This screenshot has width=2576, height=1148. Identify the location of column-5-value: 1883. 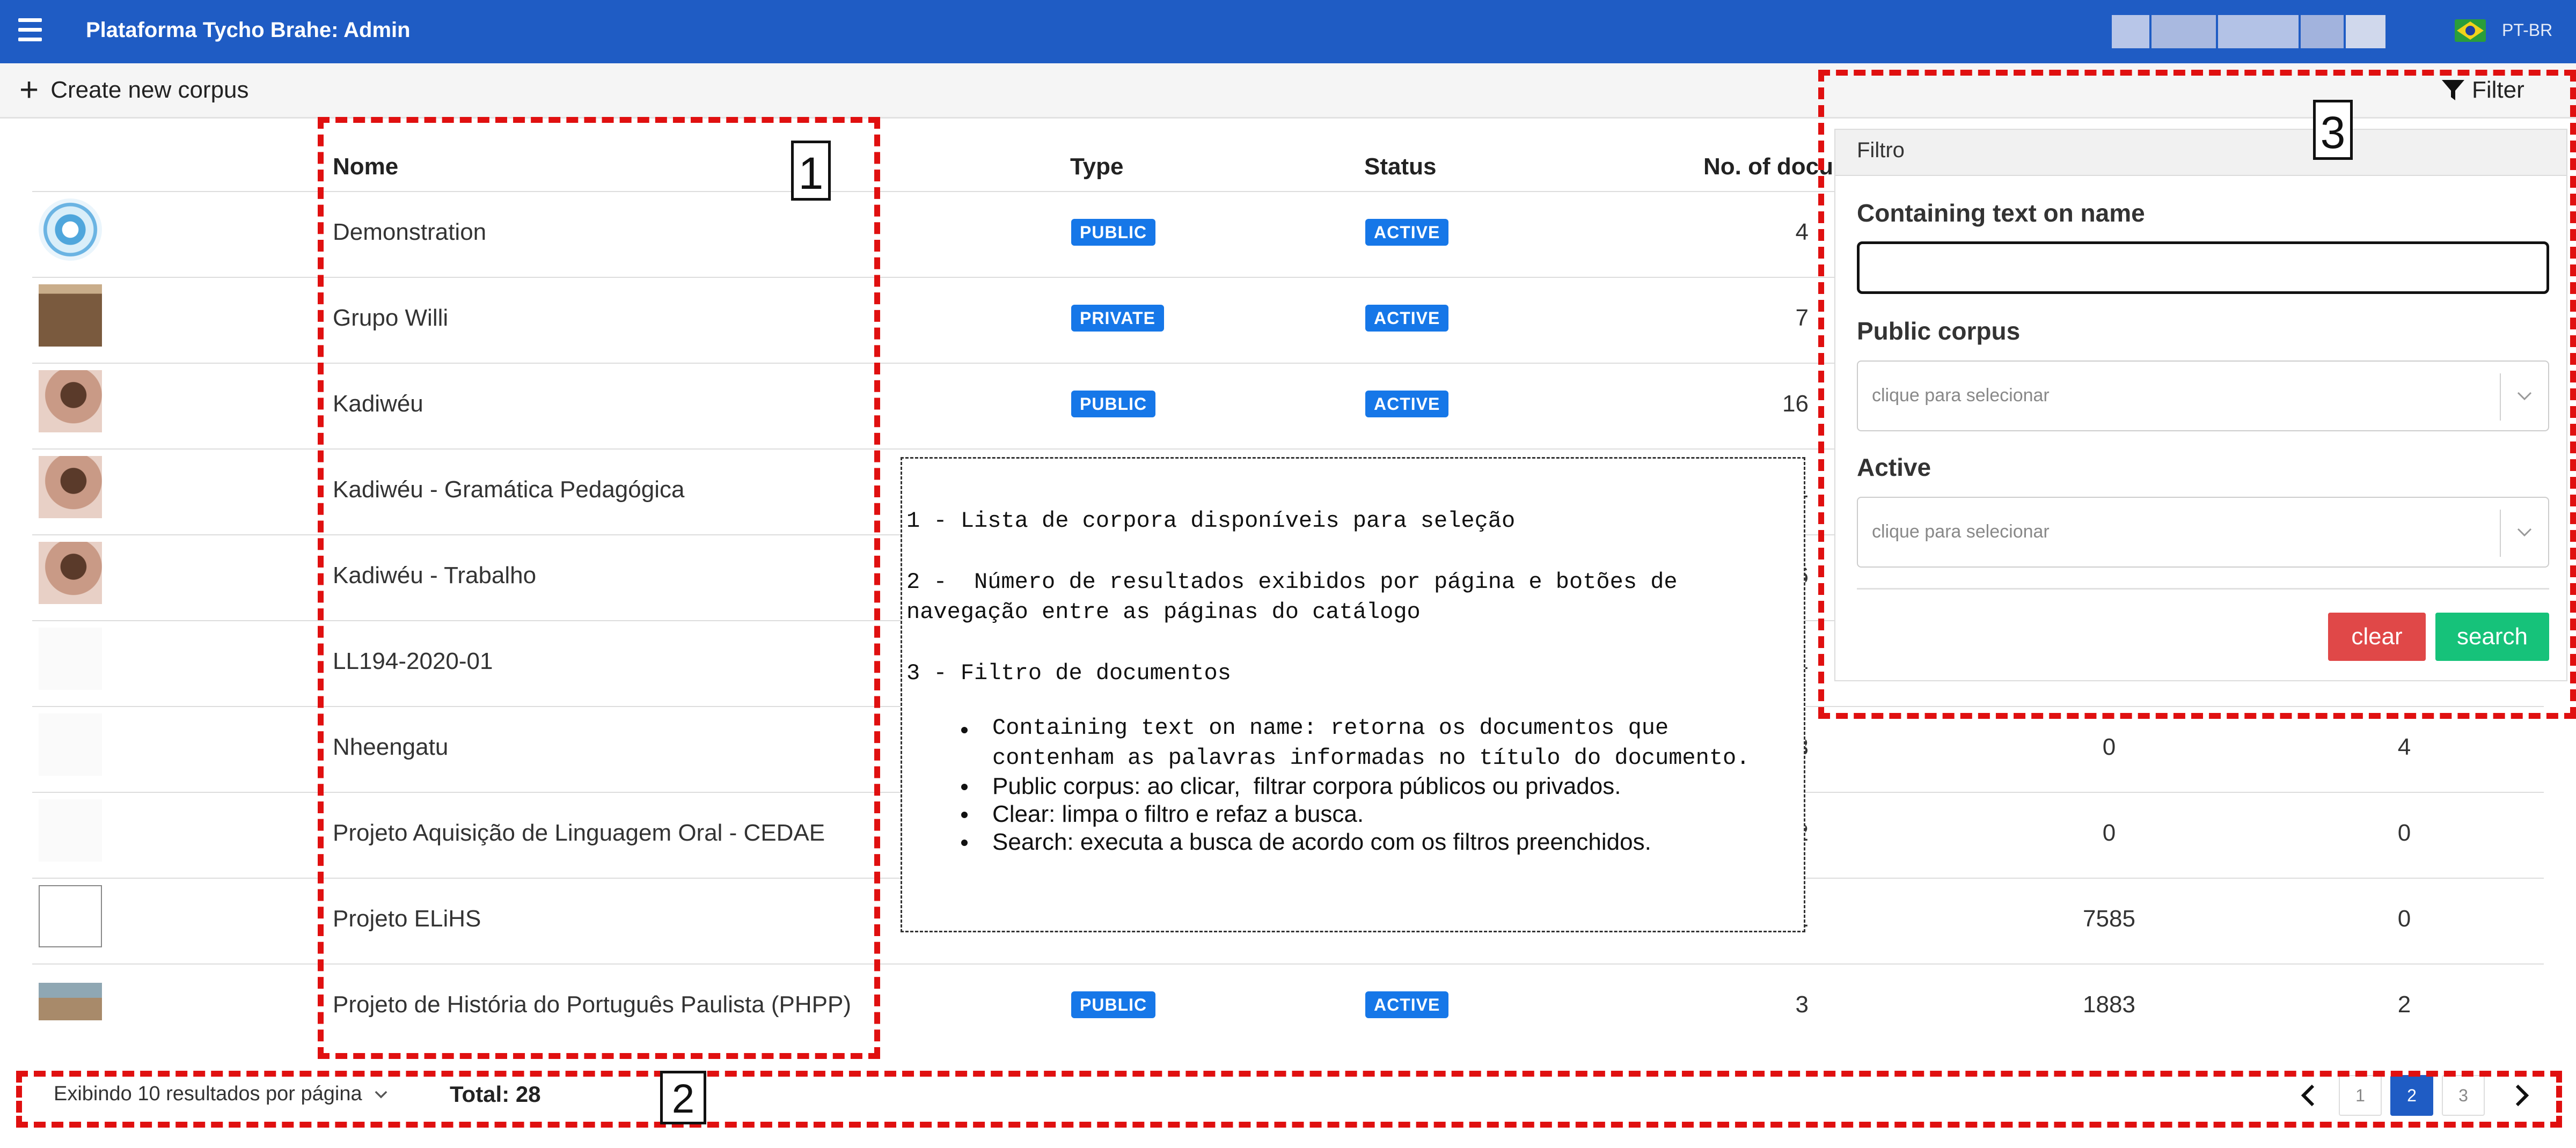
(2109, 1004).